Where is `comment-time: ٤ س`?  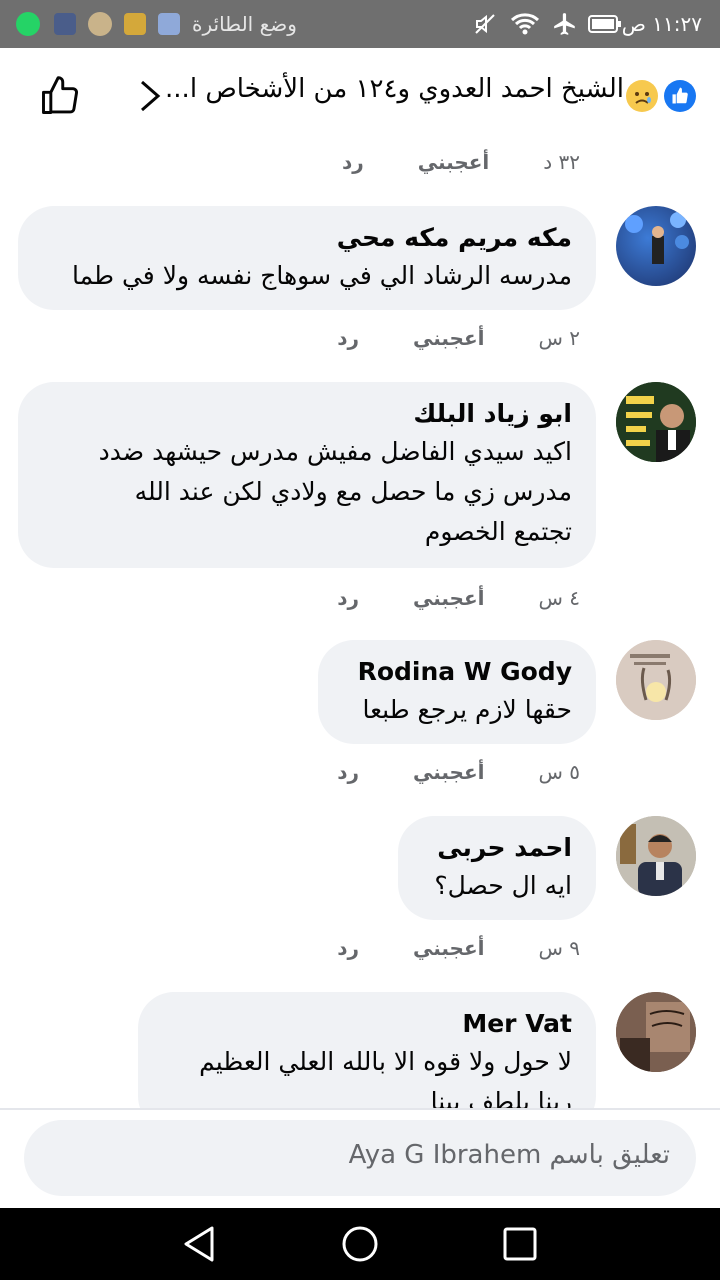 comment-time: ٤ س is located at coordinates (559, 598).